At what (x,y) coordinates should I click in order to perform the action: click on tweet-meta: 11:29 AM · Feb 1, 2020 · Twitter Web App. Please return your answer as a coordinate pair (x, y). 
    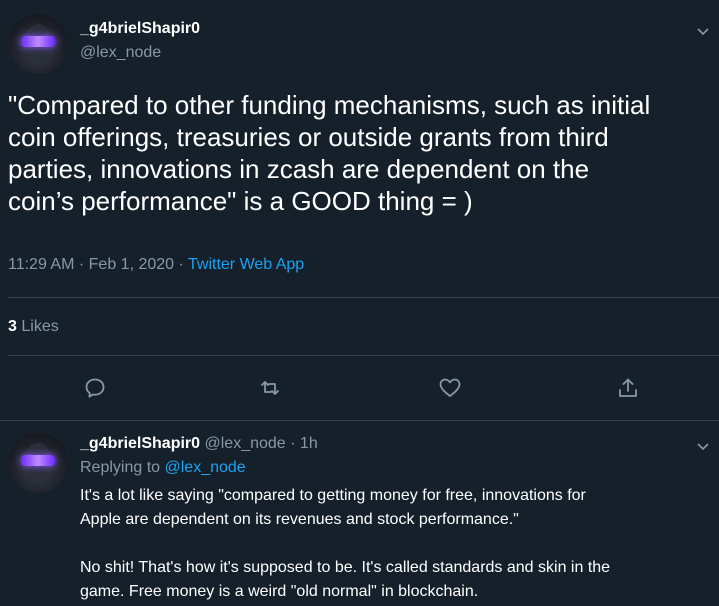
    Looking at the image, I should click on (156, 265).